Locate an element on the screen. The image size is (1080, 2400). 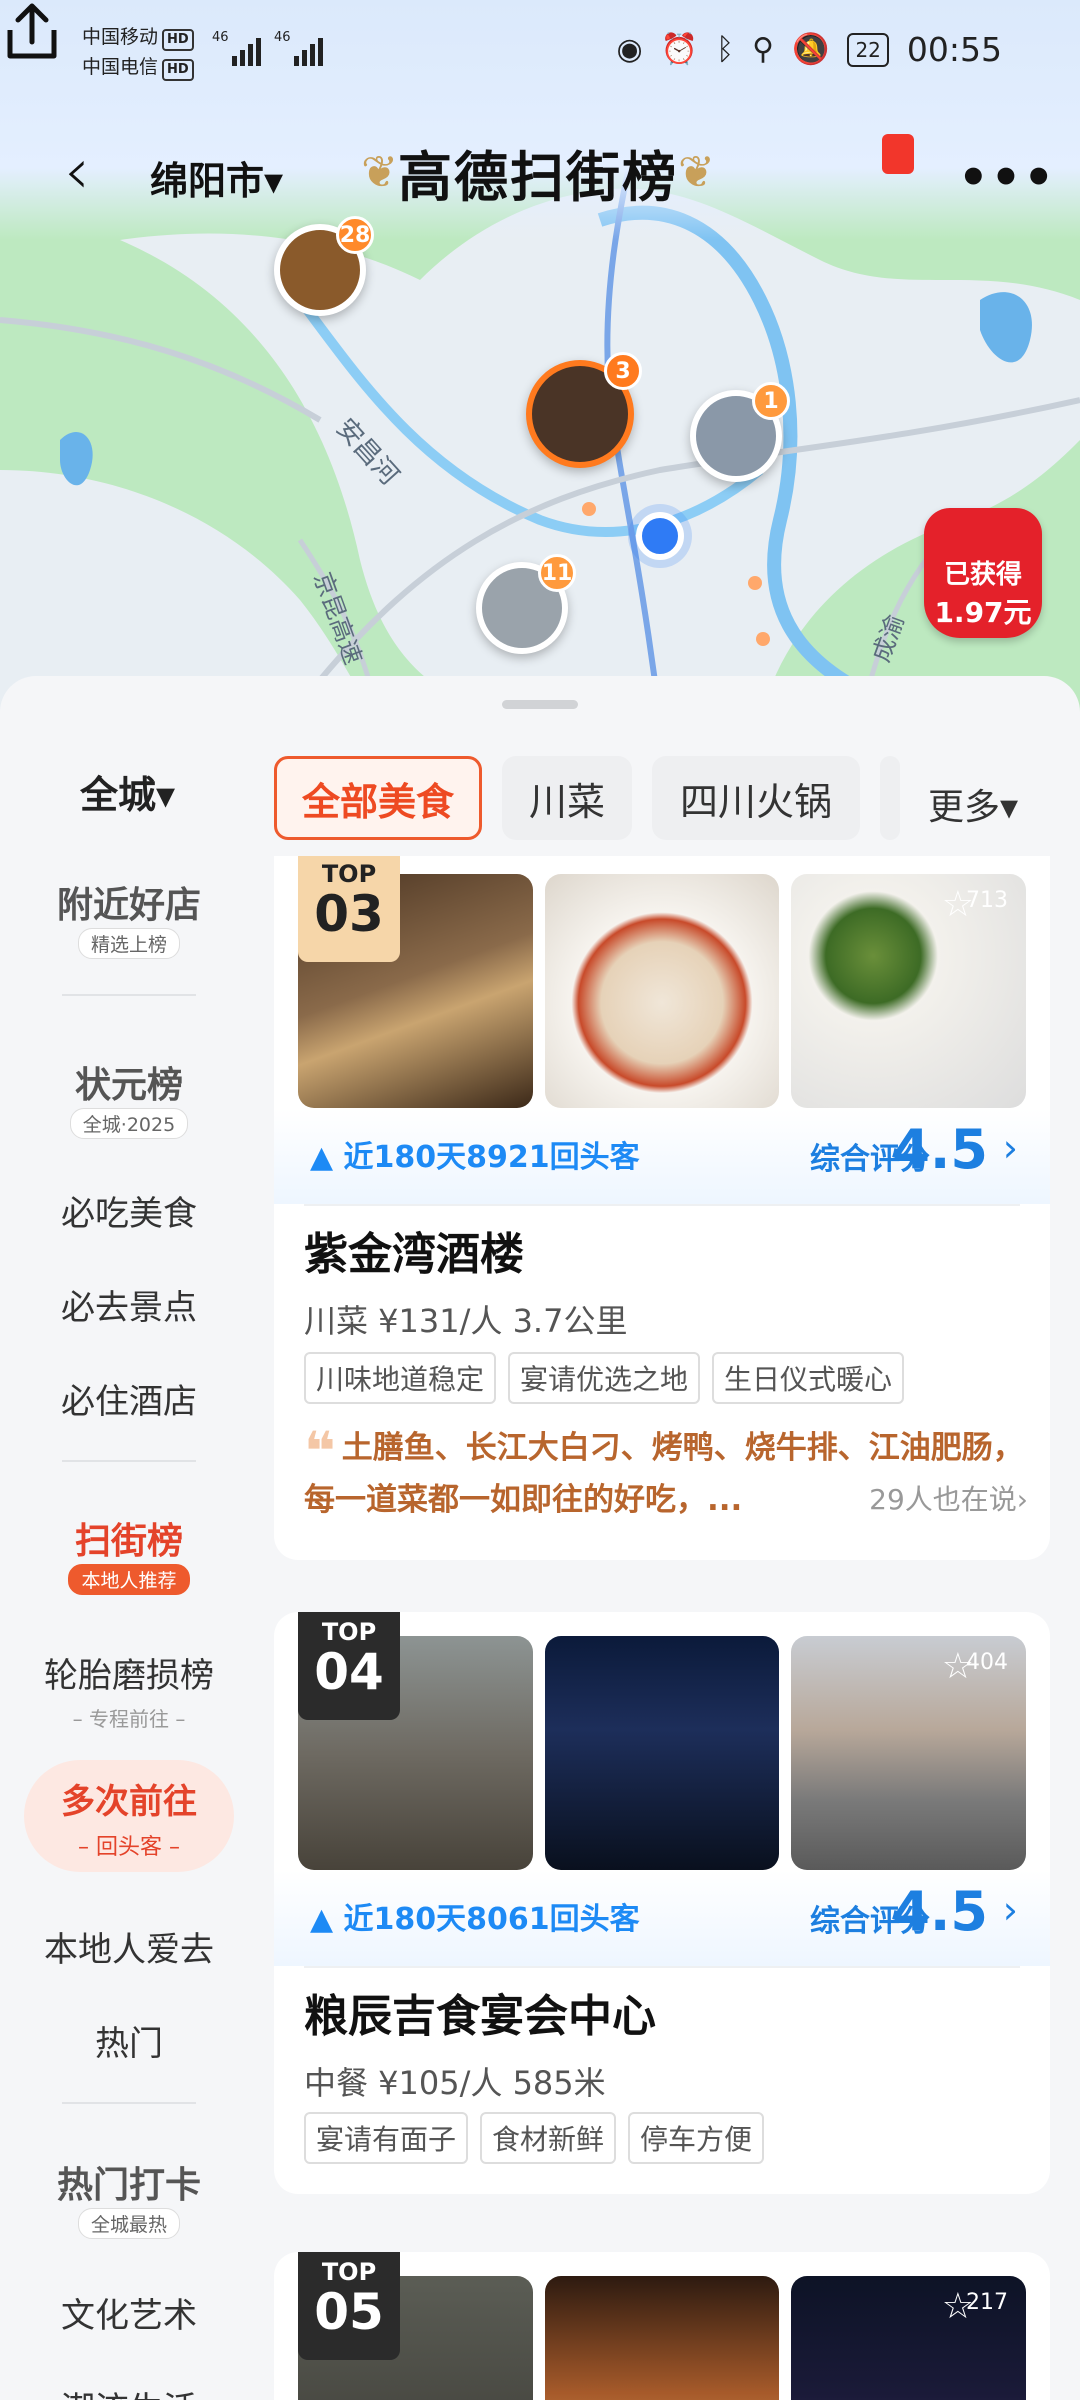
tag: 宴请优选之地 is located at coordinates (604, 1378).